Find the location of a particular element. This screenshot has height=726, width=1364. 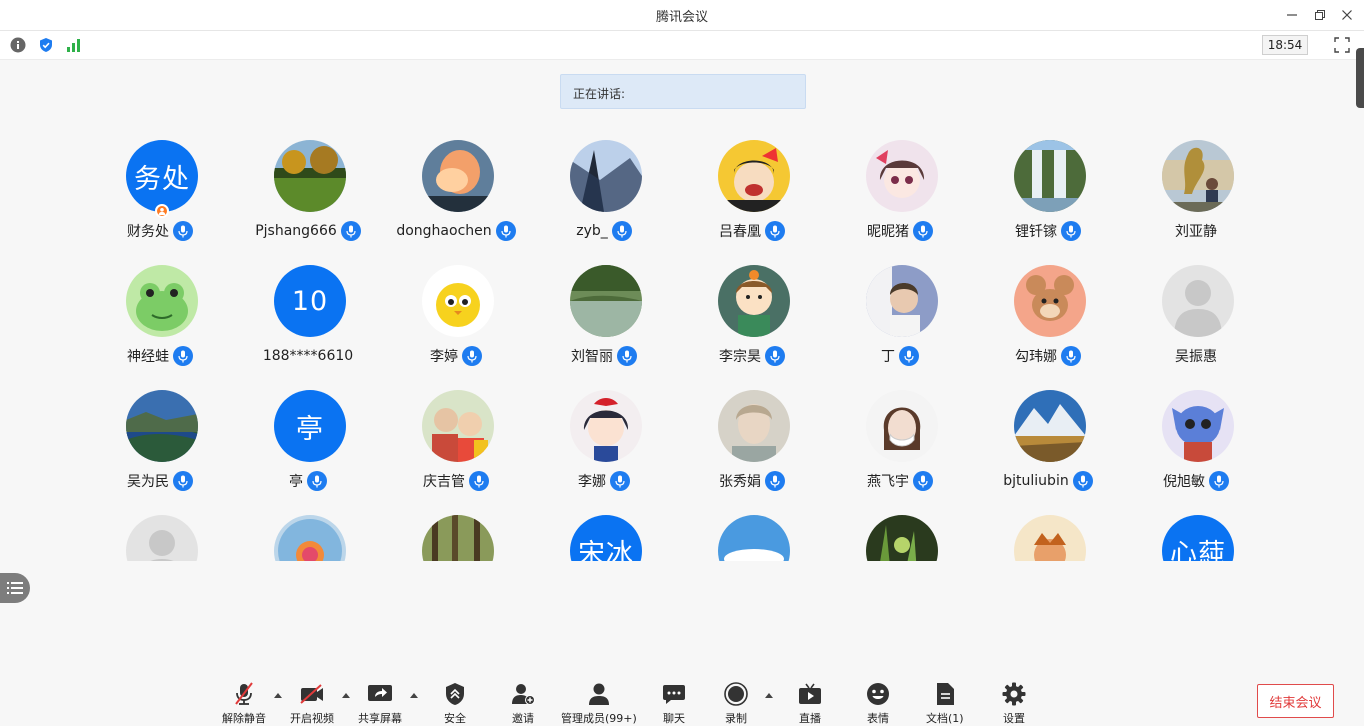

invite-button: 邀请 is located at coordinates (523, 704).